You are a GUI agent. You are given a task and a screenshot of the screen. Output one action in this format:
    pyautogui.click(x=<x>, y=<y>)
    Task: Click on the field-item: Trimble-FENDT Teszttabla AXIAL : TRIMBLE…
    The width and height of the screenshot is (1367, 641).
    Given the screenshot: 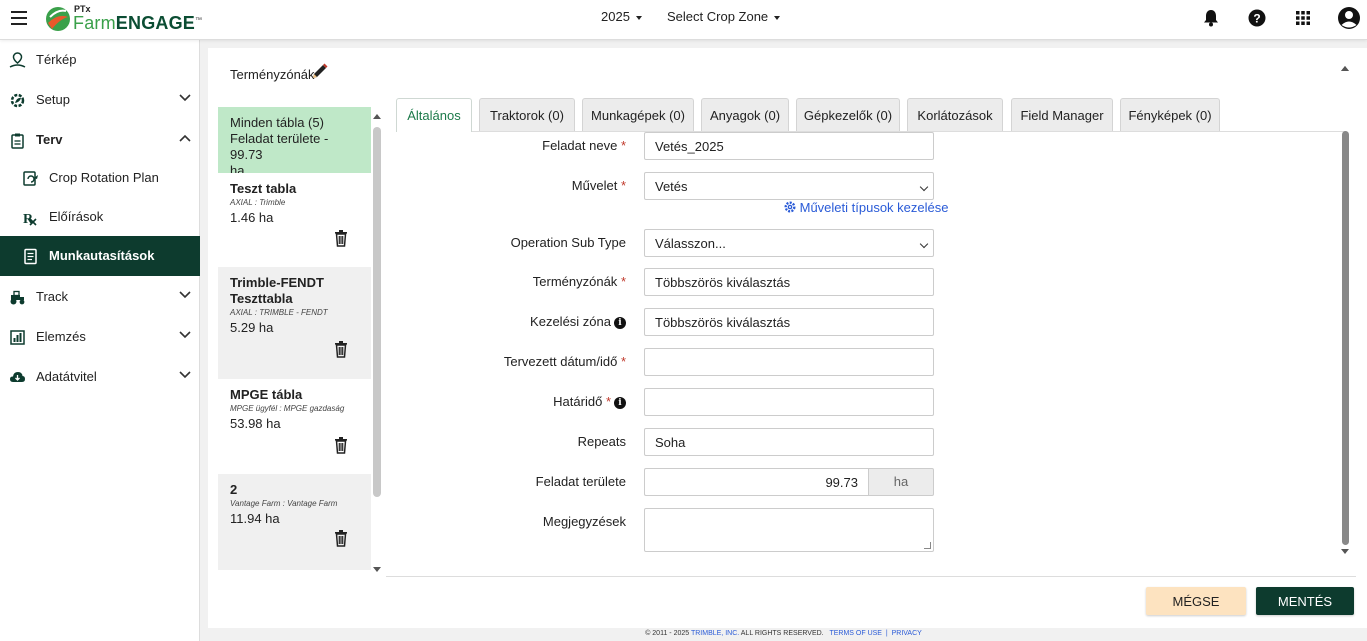 What is the action you would take?
    pyautogui.click(x=294, y=323)
    